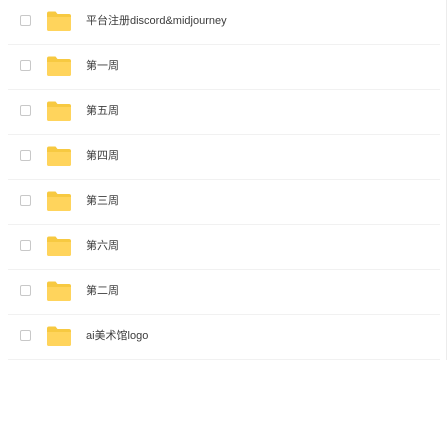 The height and width of the screenshot is (435, 447). I want to click on list-item: 第二周, so click(224, 292).